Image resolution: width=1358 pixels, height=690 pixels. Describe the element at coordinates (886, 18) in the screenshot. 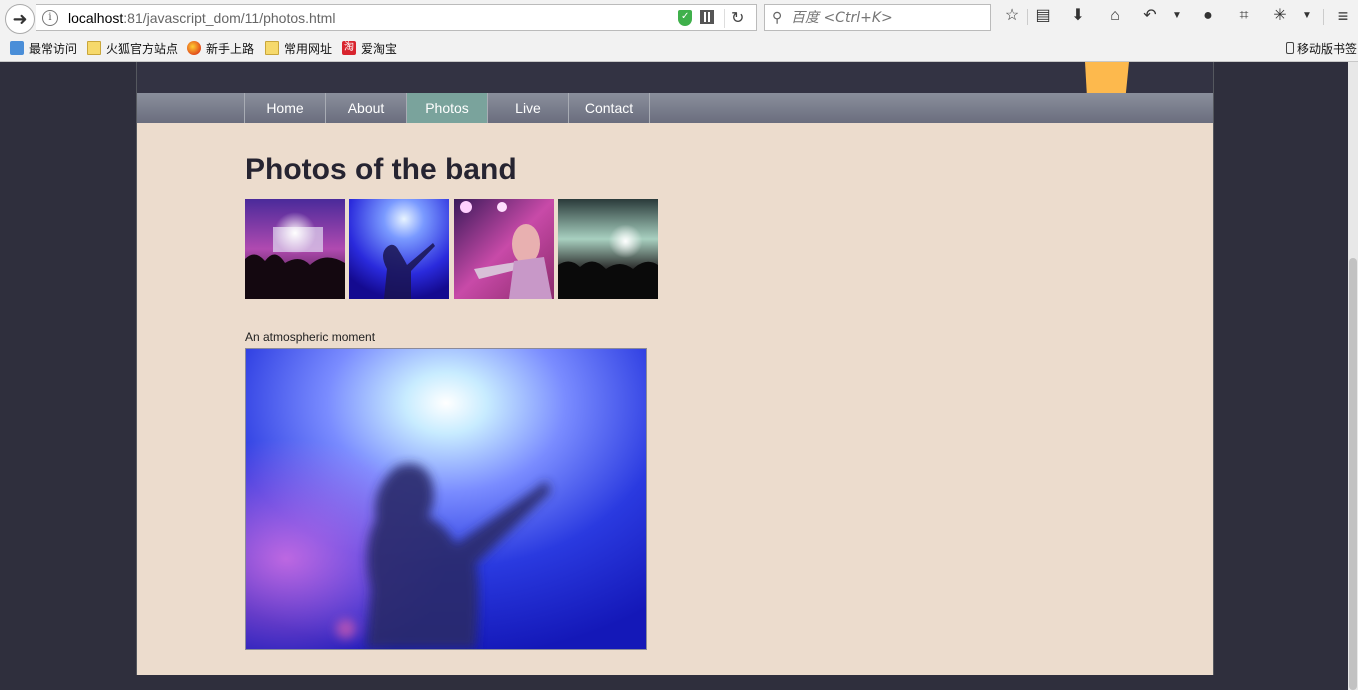

I see `search-input` at that location.